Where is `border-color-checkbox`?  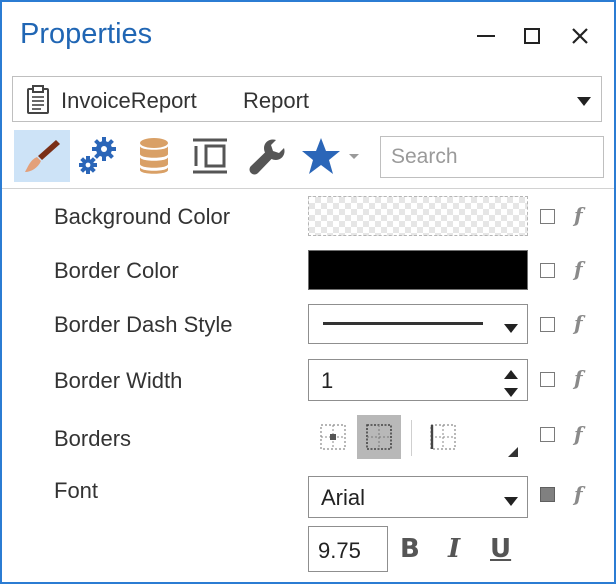 border-color-checkbox is located at coordinates (547, 270).